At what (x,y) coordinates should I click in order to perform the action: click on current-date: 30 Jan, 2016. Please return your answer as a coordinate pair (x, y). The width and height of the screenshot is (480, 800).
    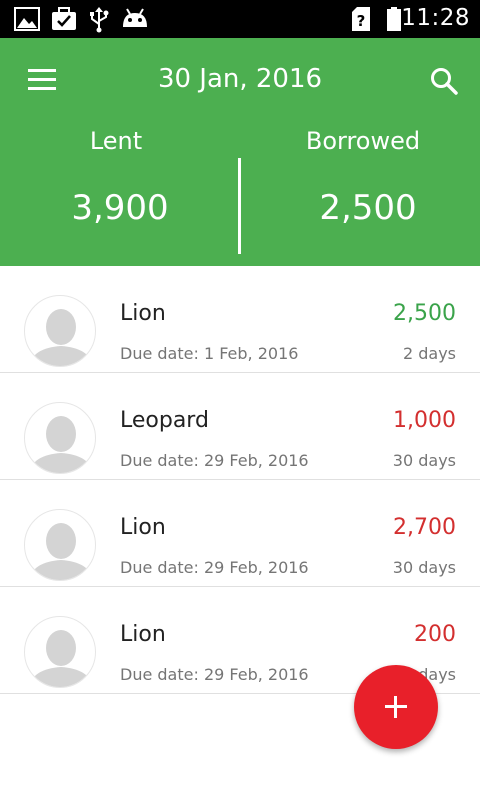
    Looking at the image, I should click on (240, 79).